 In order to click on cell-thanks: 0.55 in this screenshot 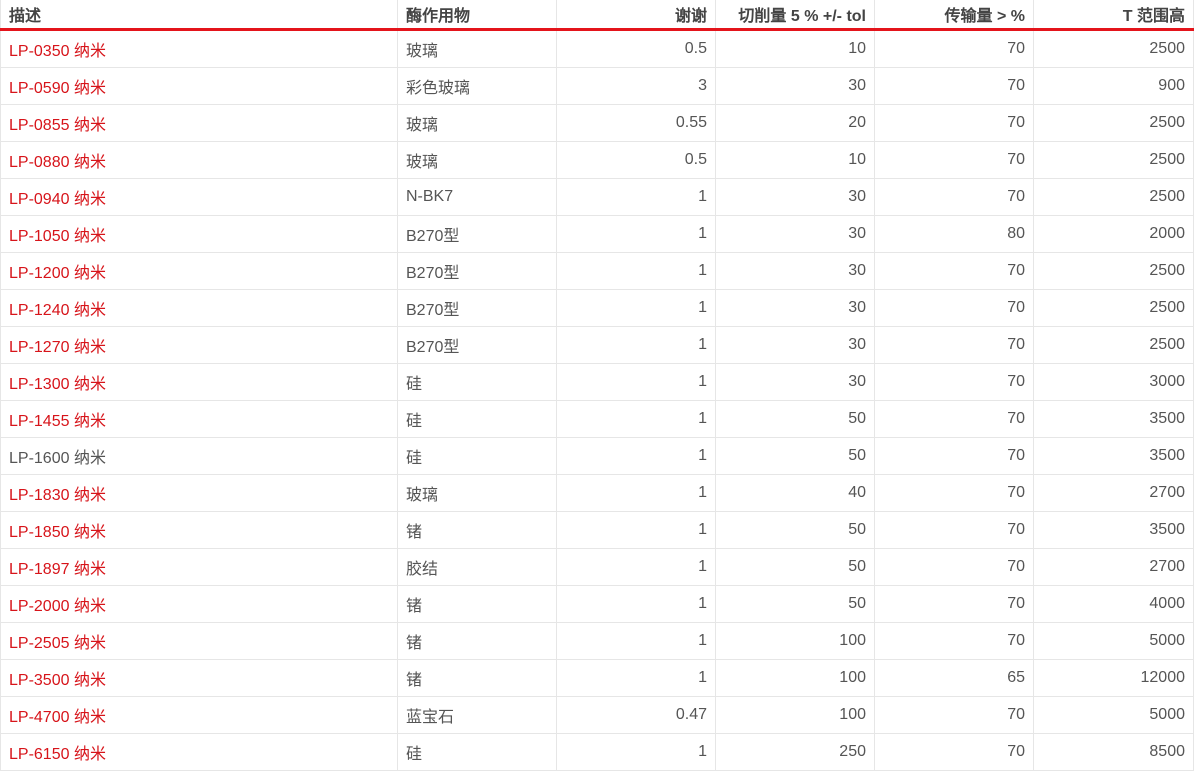, I will do `click(636, 123)`.